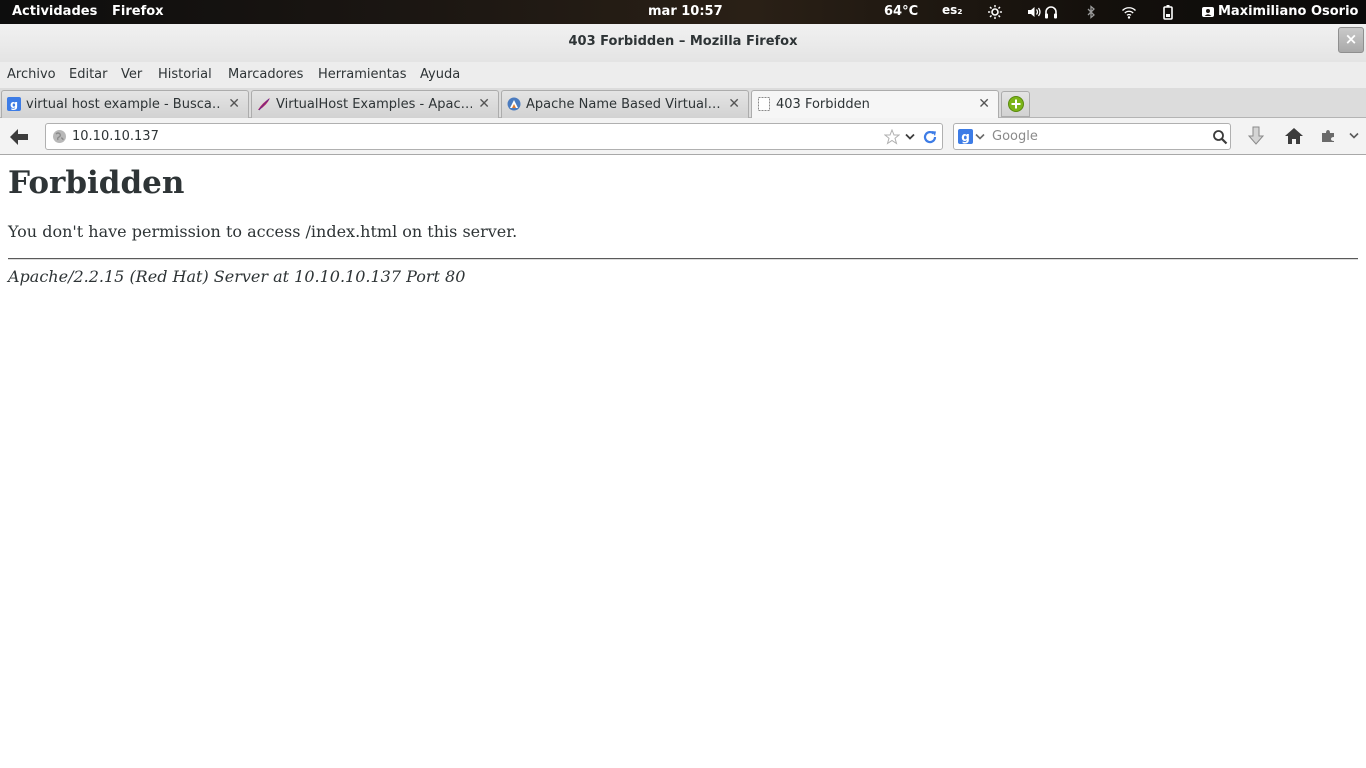 The width and height of the screenshot is (1366, 768). I want to click on search-engine-chevron-icon, so click(980, 137).